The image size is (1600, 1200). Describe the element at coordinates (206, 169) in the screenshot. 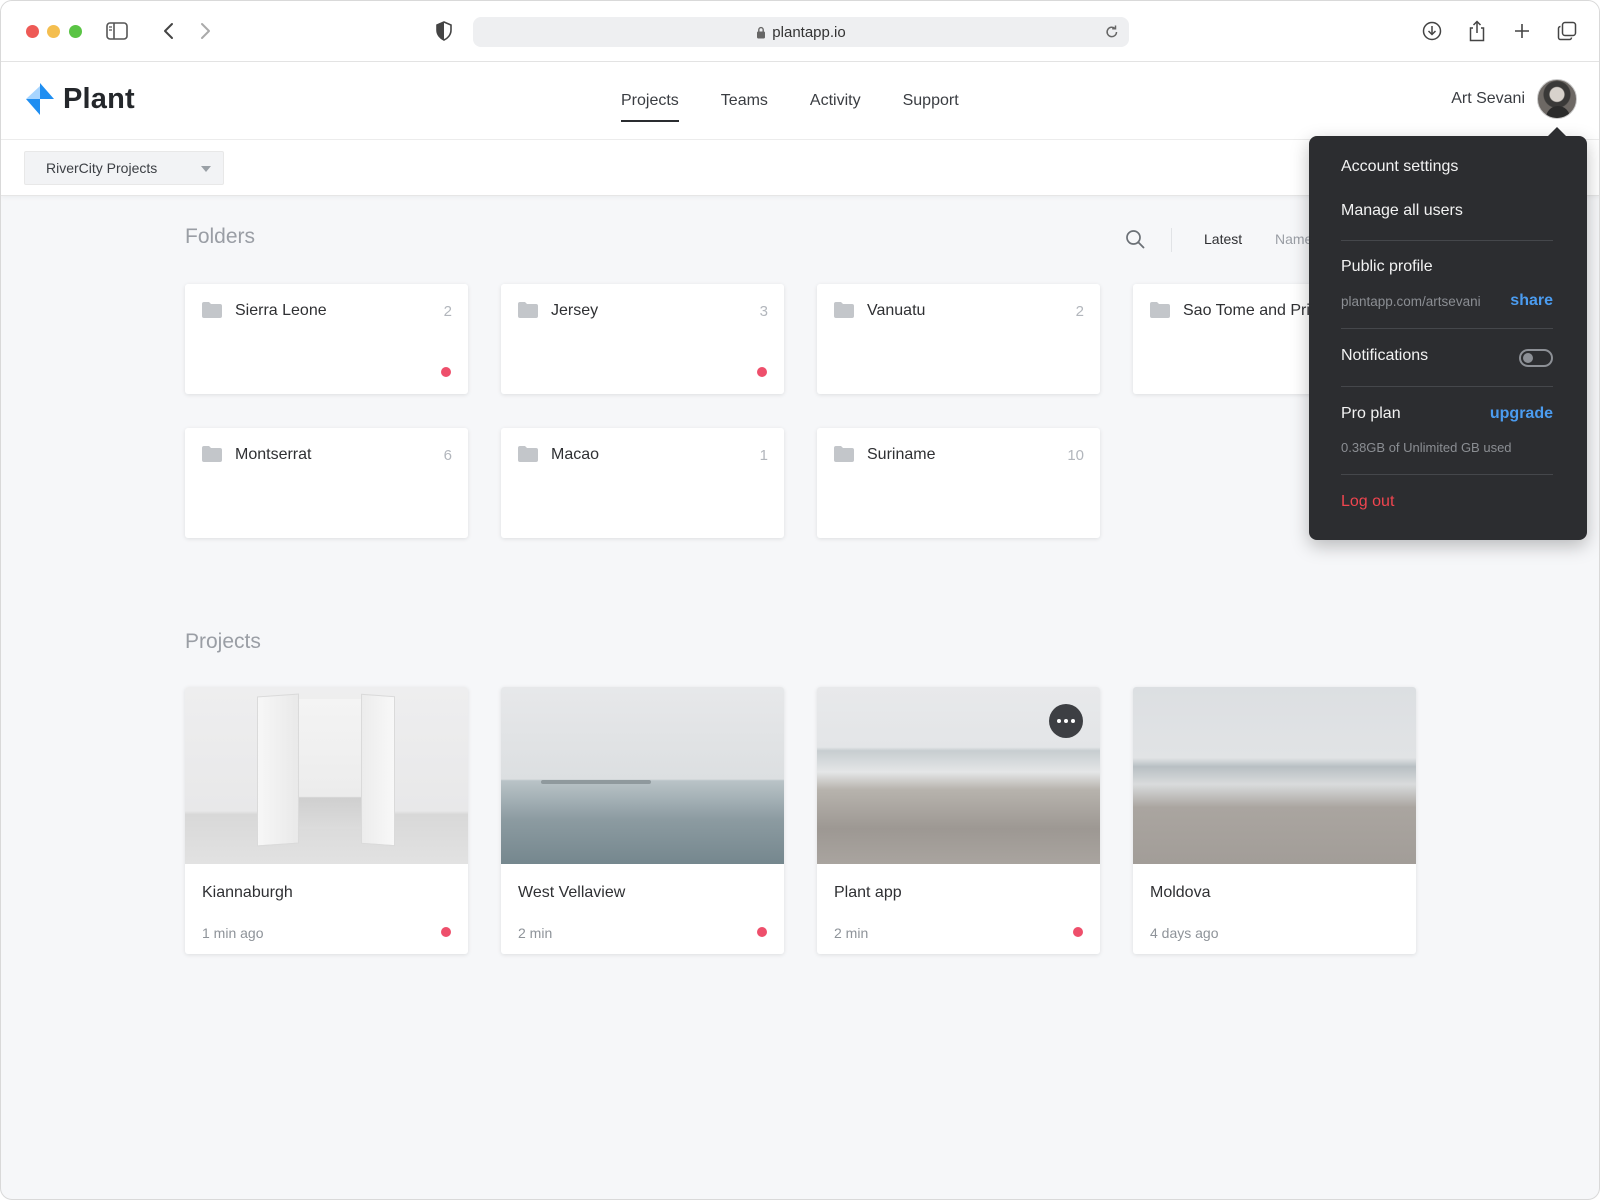

I see `caret-down-icon` at that location.